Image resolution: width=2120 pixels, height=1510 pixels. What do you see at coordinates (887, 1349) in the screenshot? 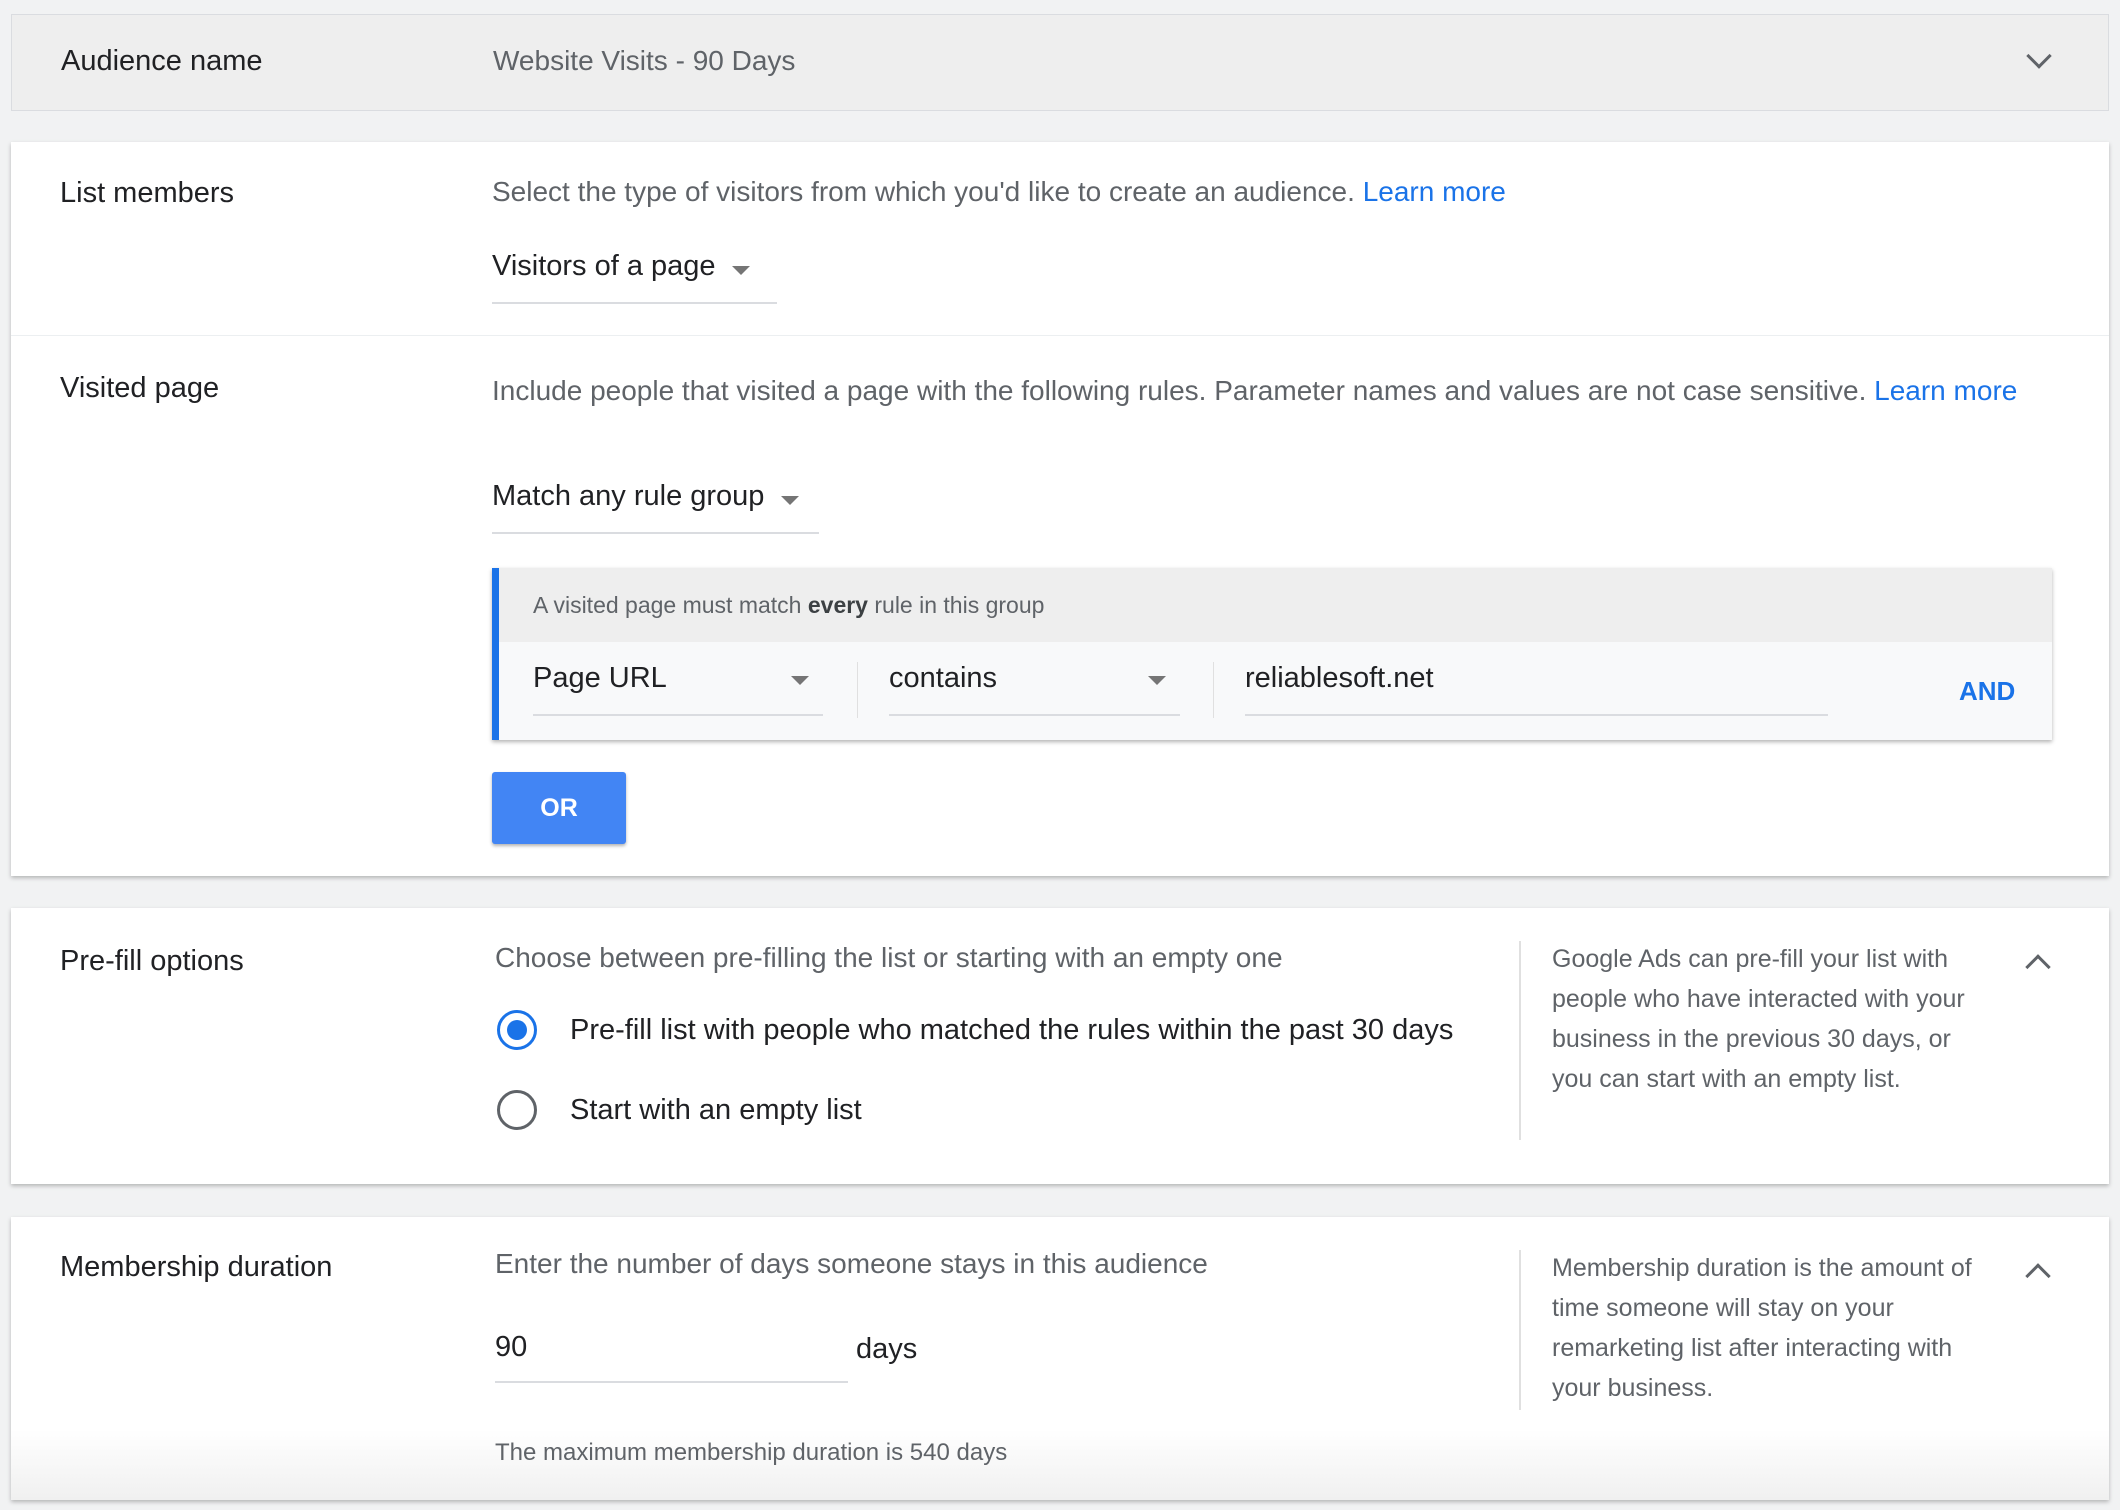
I see `days-unit: days` at bounding box center [887, 1349].